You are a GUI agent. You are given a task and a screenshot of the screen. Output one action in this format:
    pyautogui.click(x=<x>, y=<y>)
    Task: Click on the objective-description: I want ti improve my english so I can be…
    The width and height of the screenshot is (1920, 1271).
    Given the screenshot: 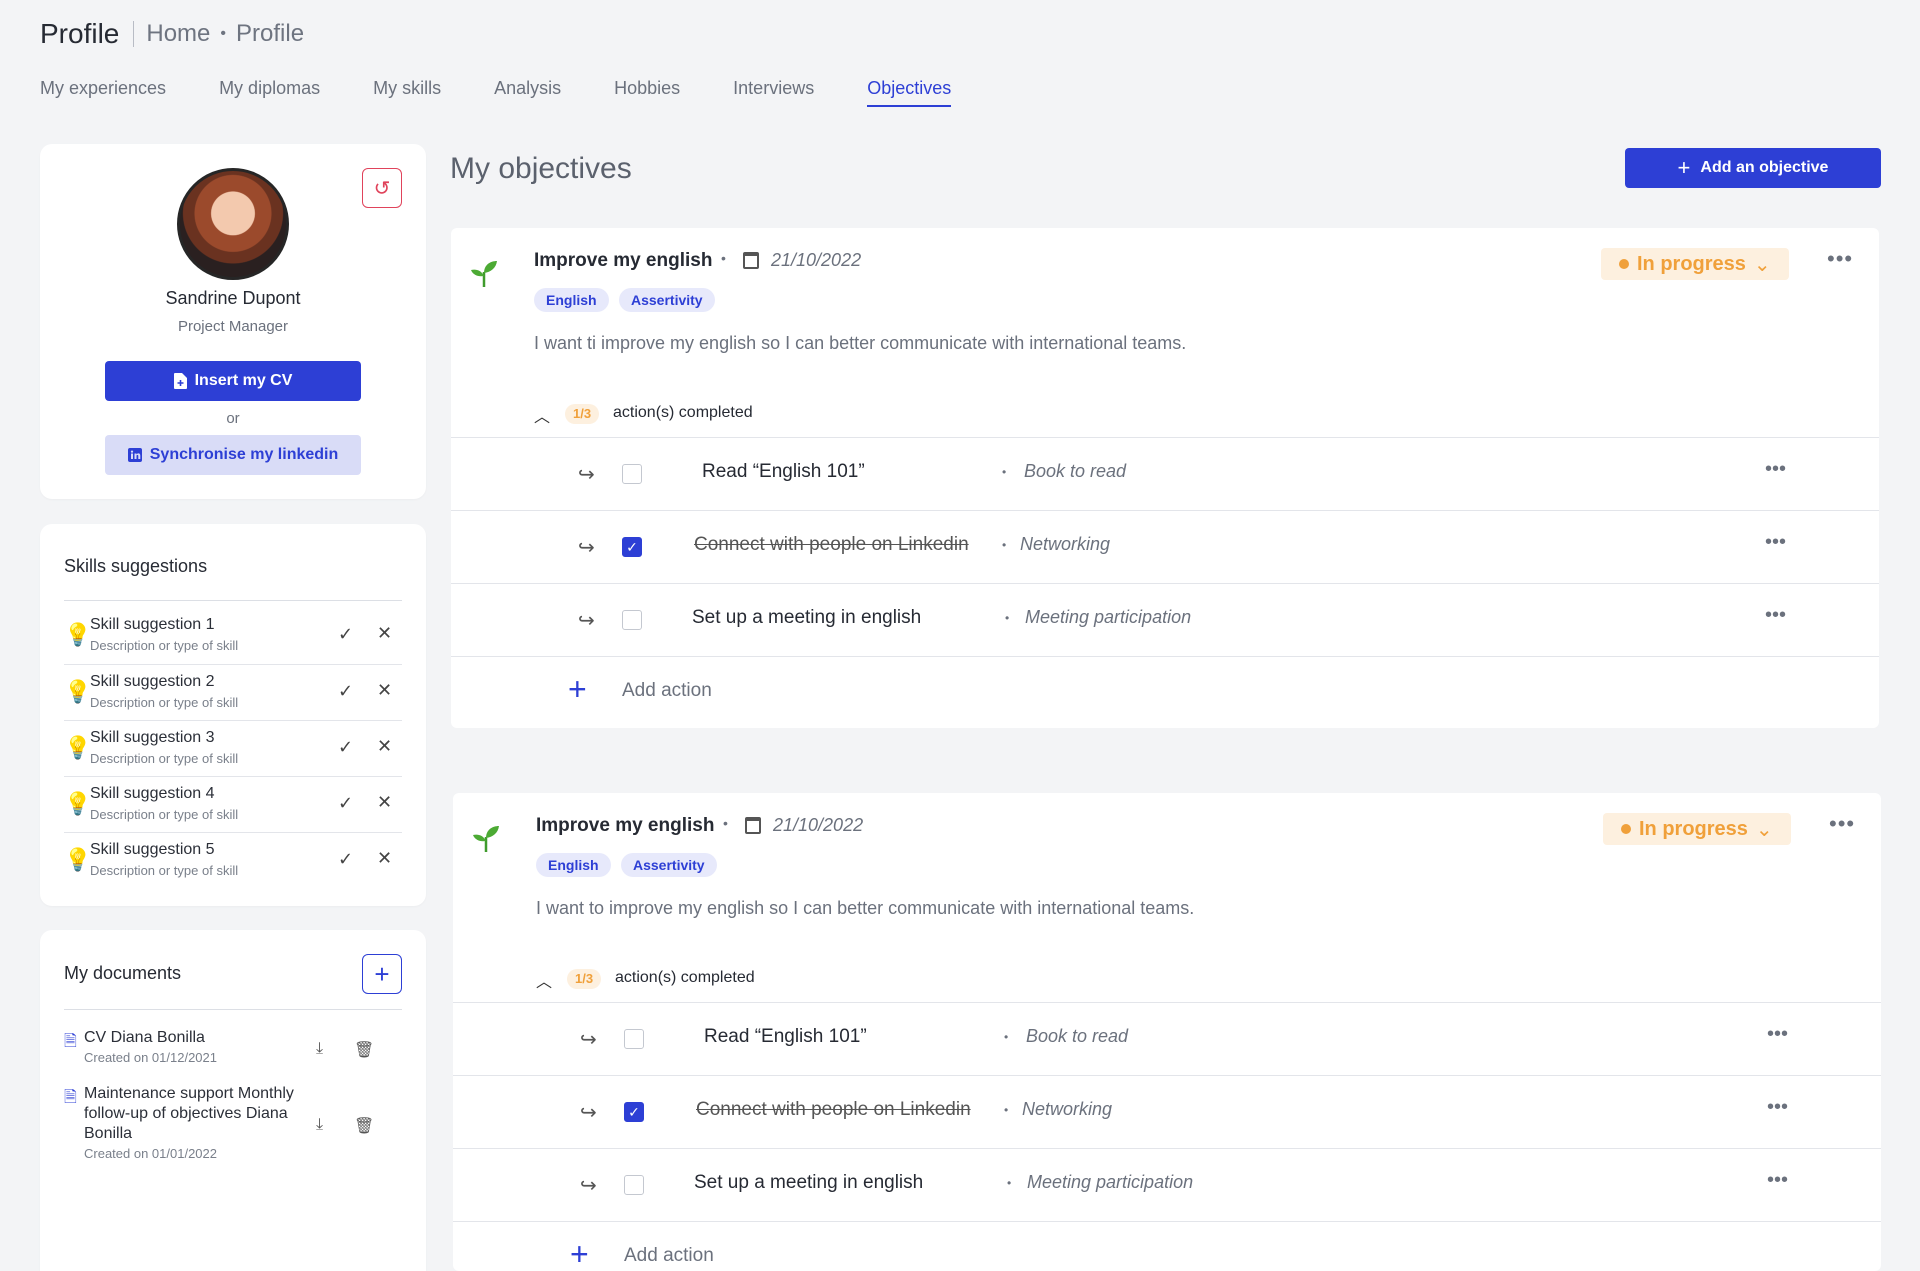 What is the action you would take?
    pyautogui.click(x=860, y=343)
    